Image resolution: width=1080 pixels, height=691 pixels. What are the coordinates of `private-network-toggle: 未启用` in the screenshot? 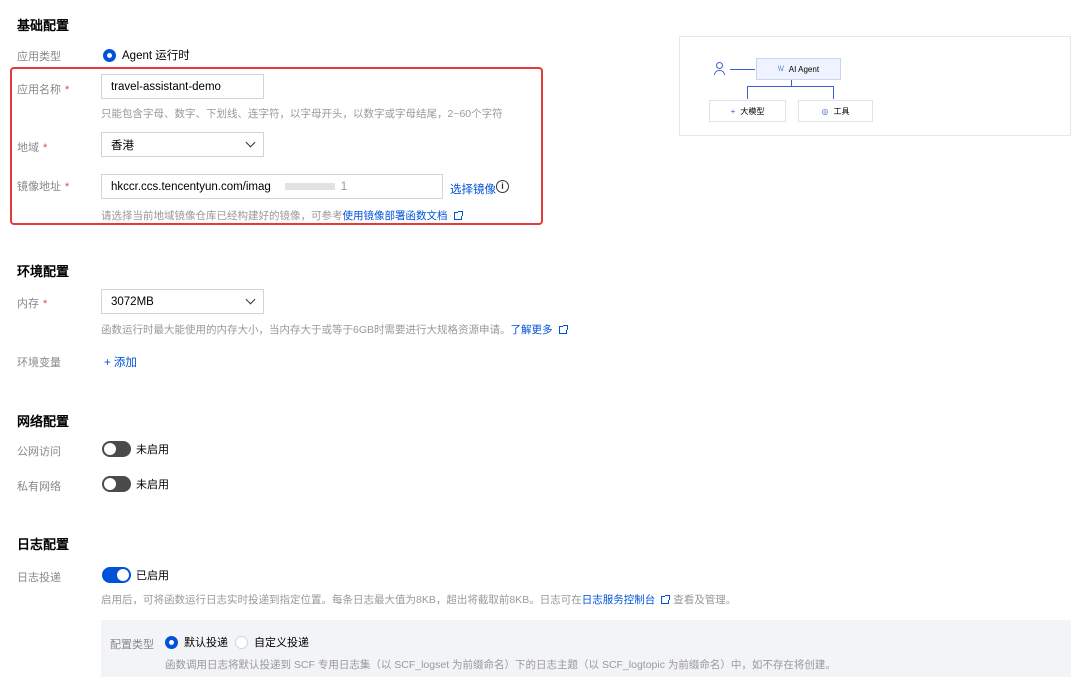 It's located at (135, 484).